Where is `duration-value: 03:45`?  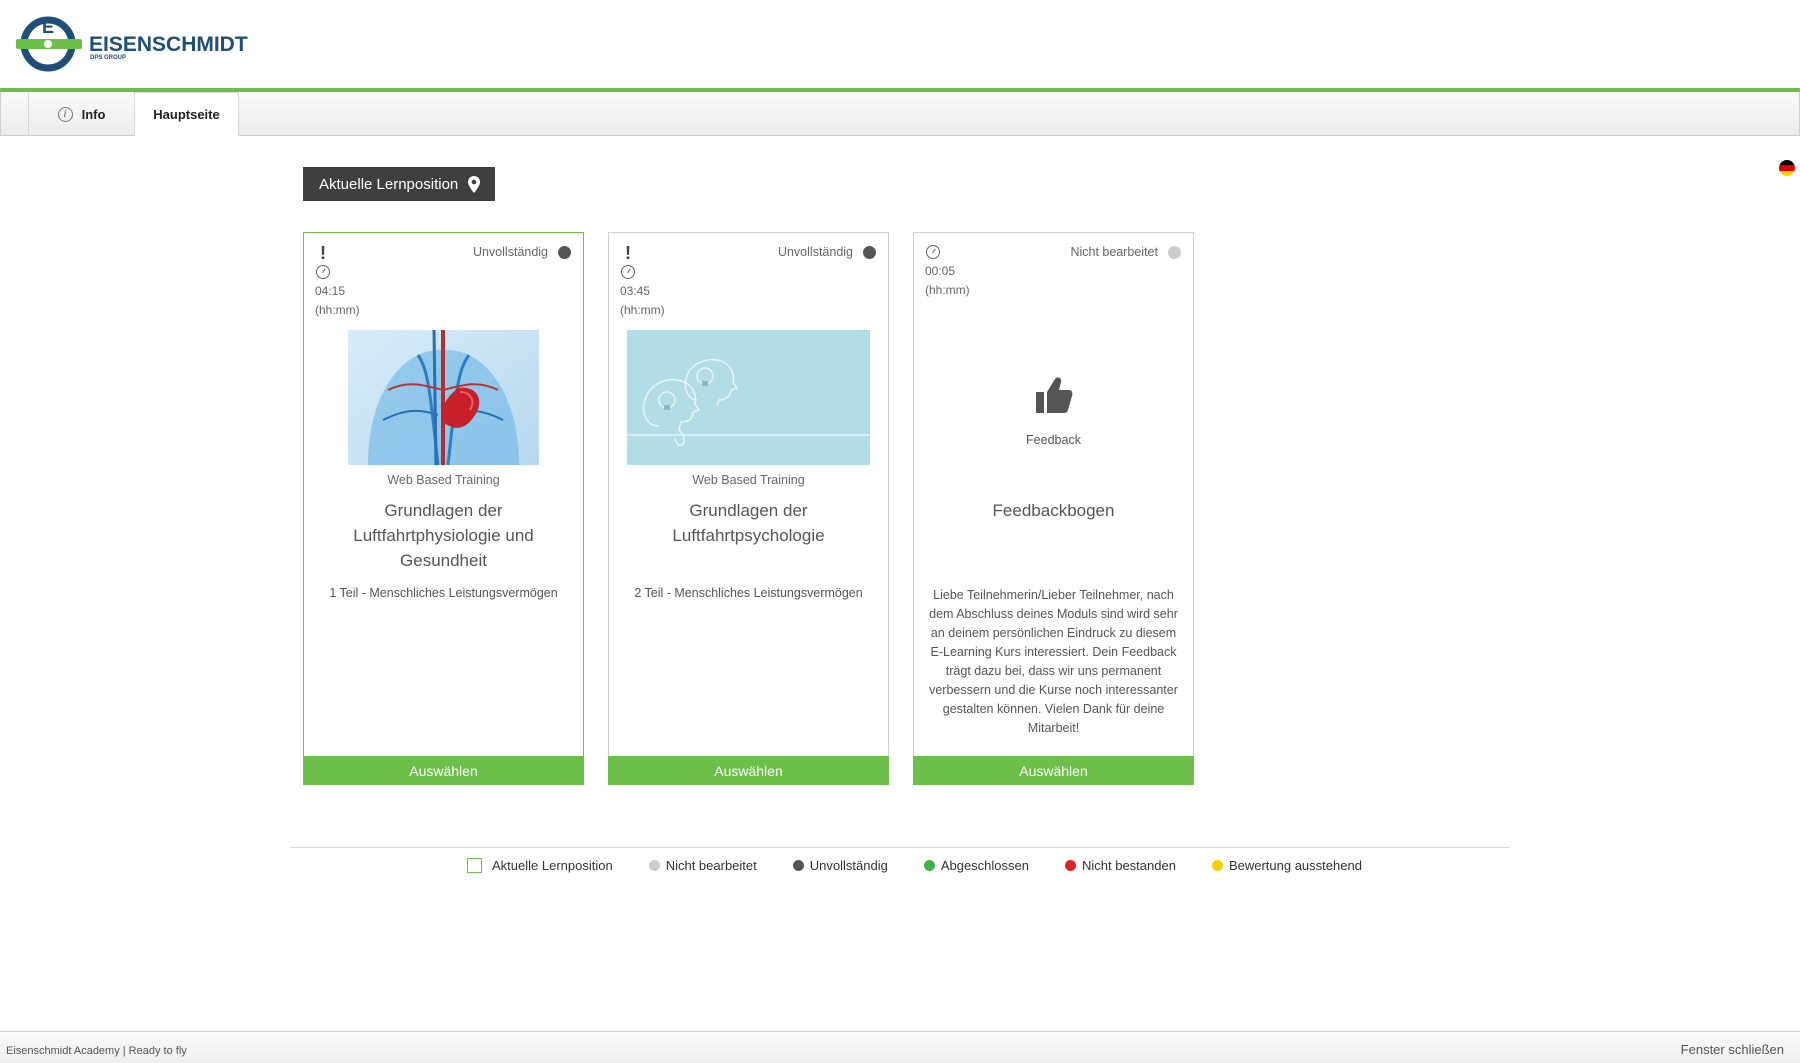 duration-value: 03:45 is located at coordinates (635, 291).